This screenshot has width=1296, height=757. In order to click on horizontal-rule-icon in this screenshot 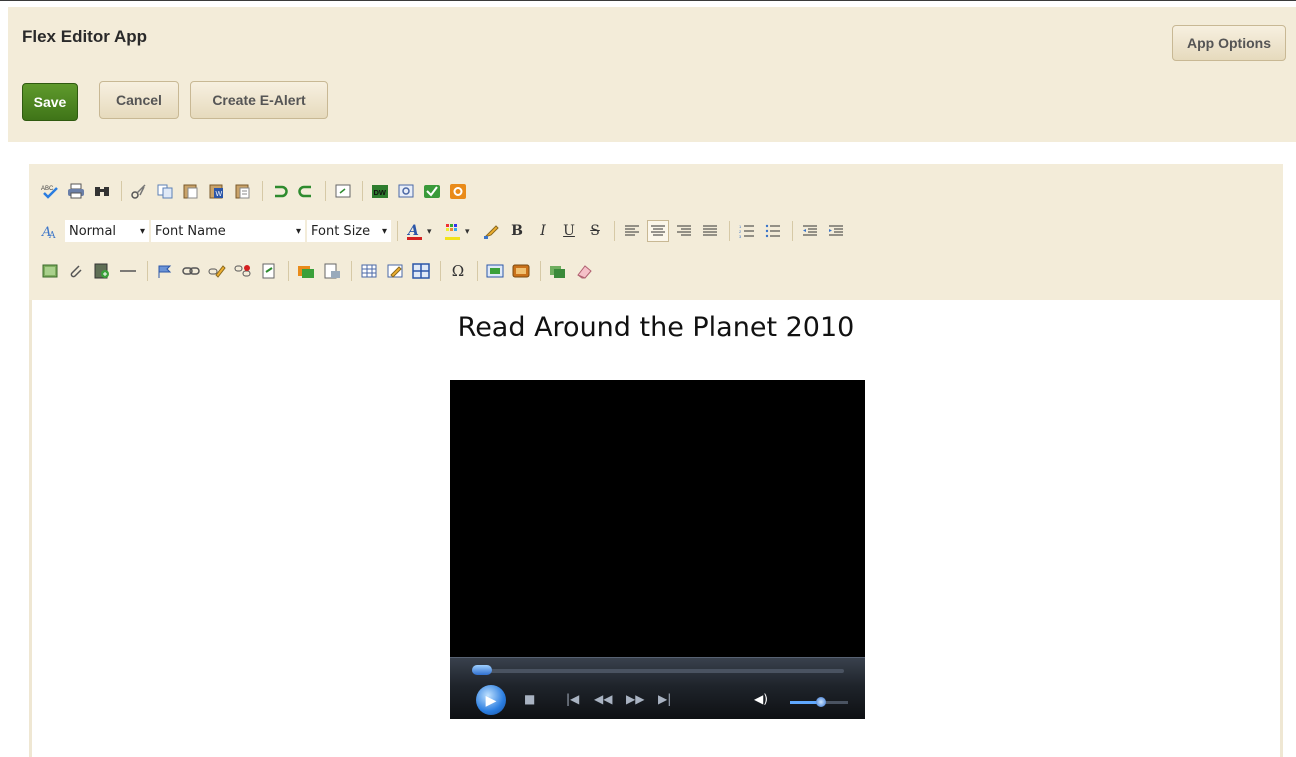, I will do `click(128, 271)`.